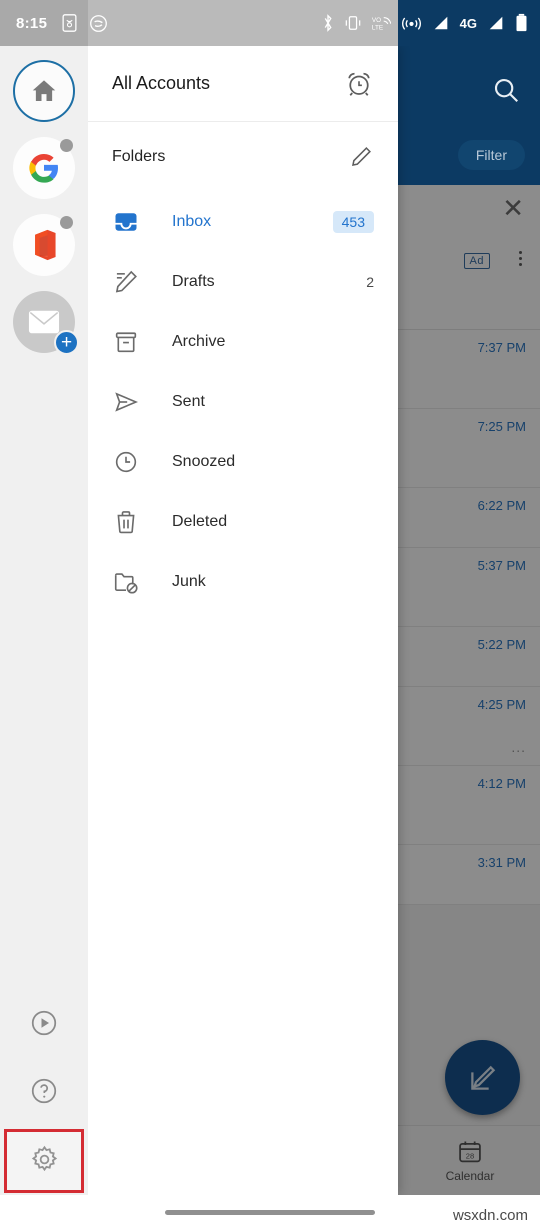  Describe the element at coordinates (99, 23) in the screenshot. I see `sync-icon` at that location.